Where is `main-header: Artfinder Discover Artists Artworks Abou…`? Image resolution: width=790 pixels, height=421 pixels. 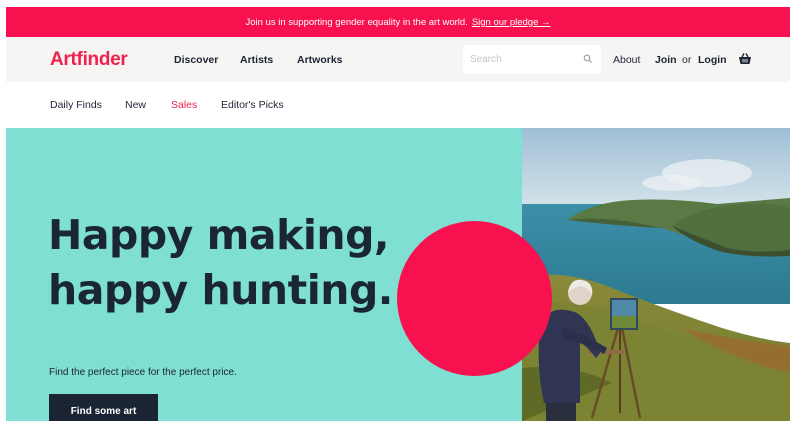
main-header: Artfinder Discover Artists Artworks Abou… is located at coordinates (398, 59).